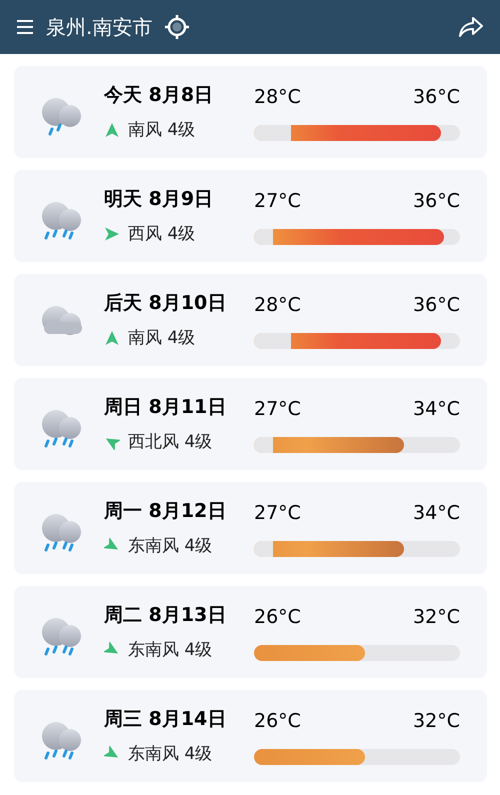 The image size is (500, 795). Describe the element at coordinates (159, 95) in the screenshot. I see `day-date: 今天 8月8日` at that location.